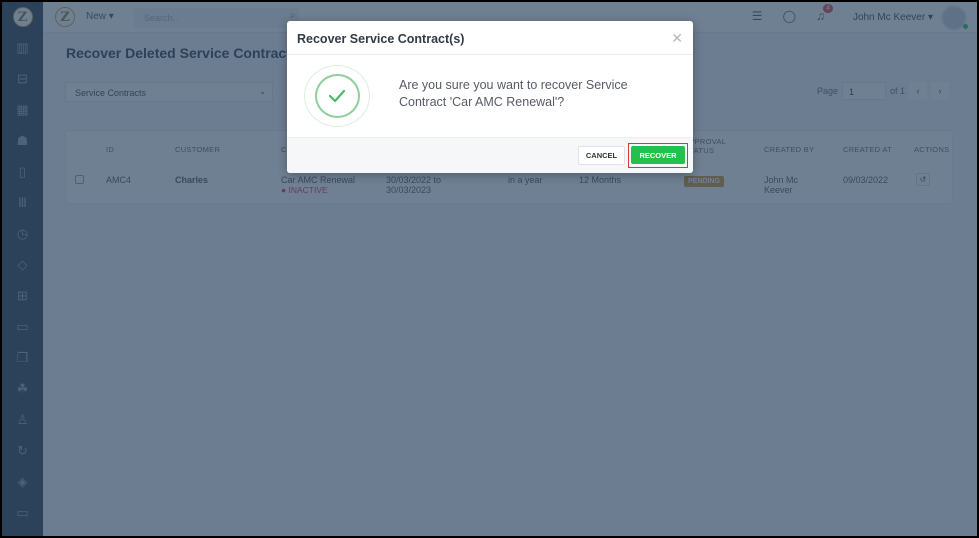  Describe the element at coordinates (601, 155) in the screenshot. I see `cancel-button: CANCEL` at that location.